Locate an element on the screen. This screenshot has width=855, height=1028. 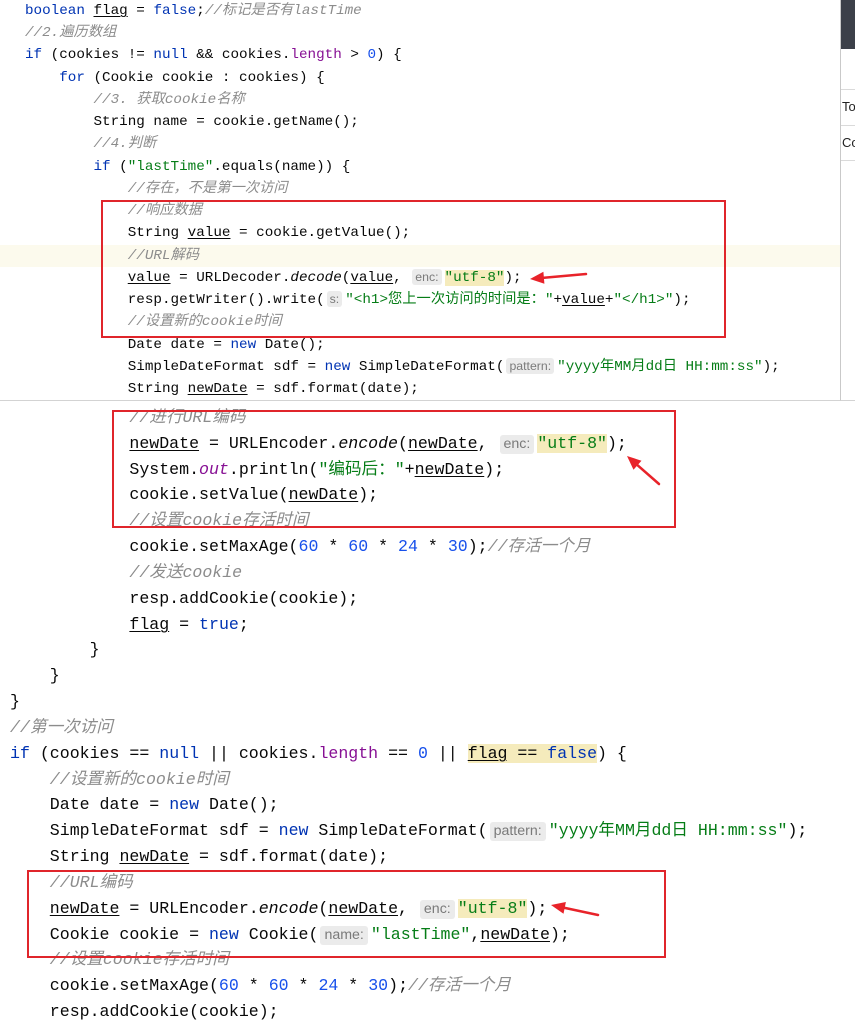
code-token: .println( is located at coordinates (273, 469).